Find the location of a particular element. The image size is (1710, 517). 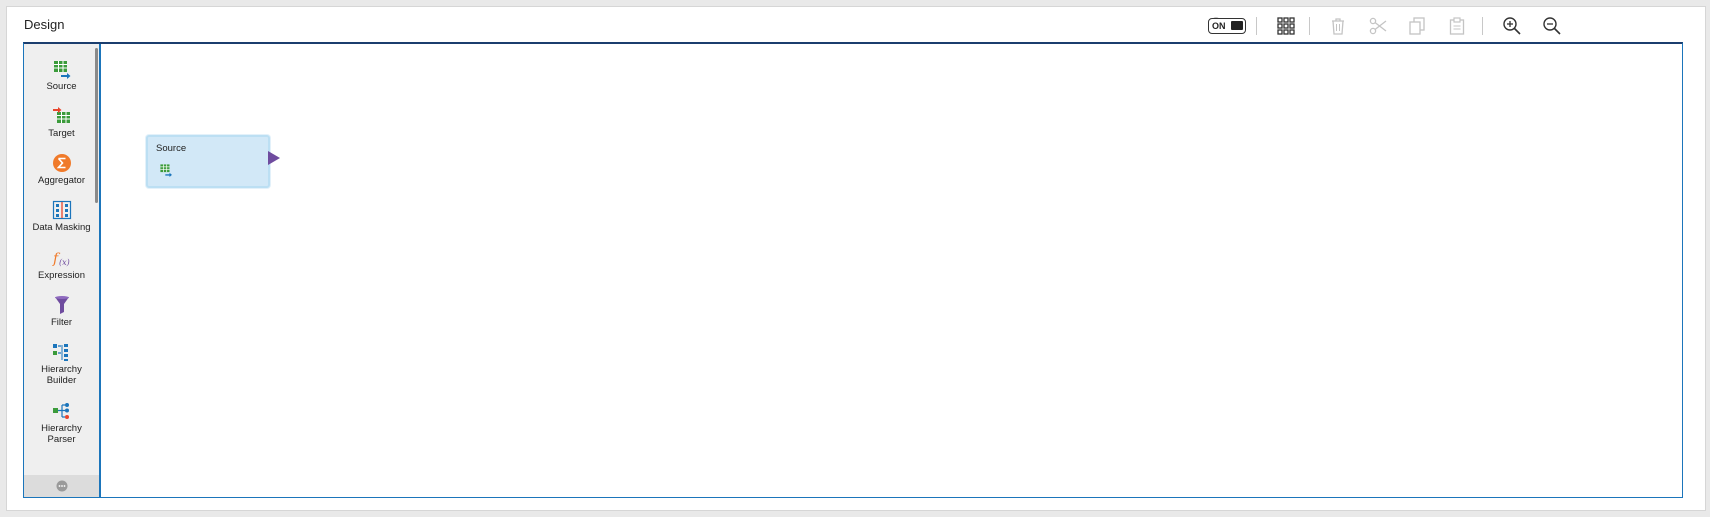

palette-more is located at coordinates (61, 486).